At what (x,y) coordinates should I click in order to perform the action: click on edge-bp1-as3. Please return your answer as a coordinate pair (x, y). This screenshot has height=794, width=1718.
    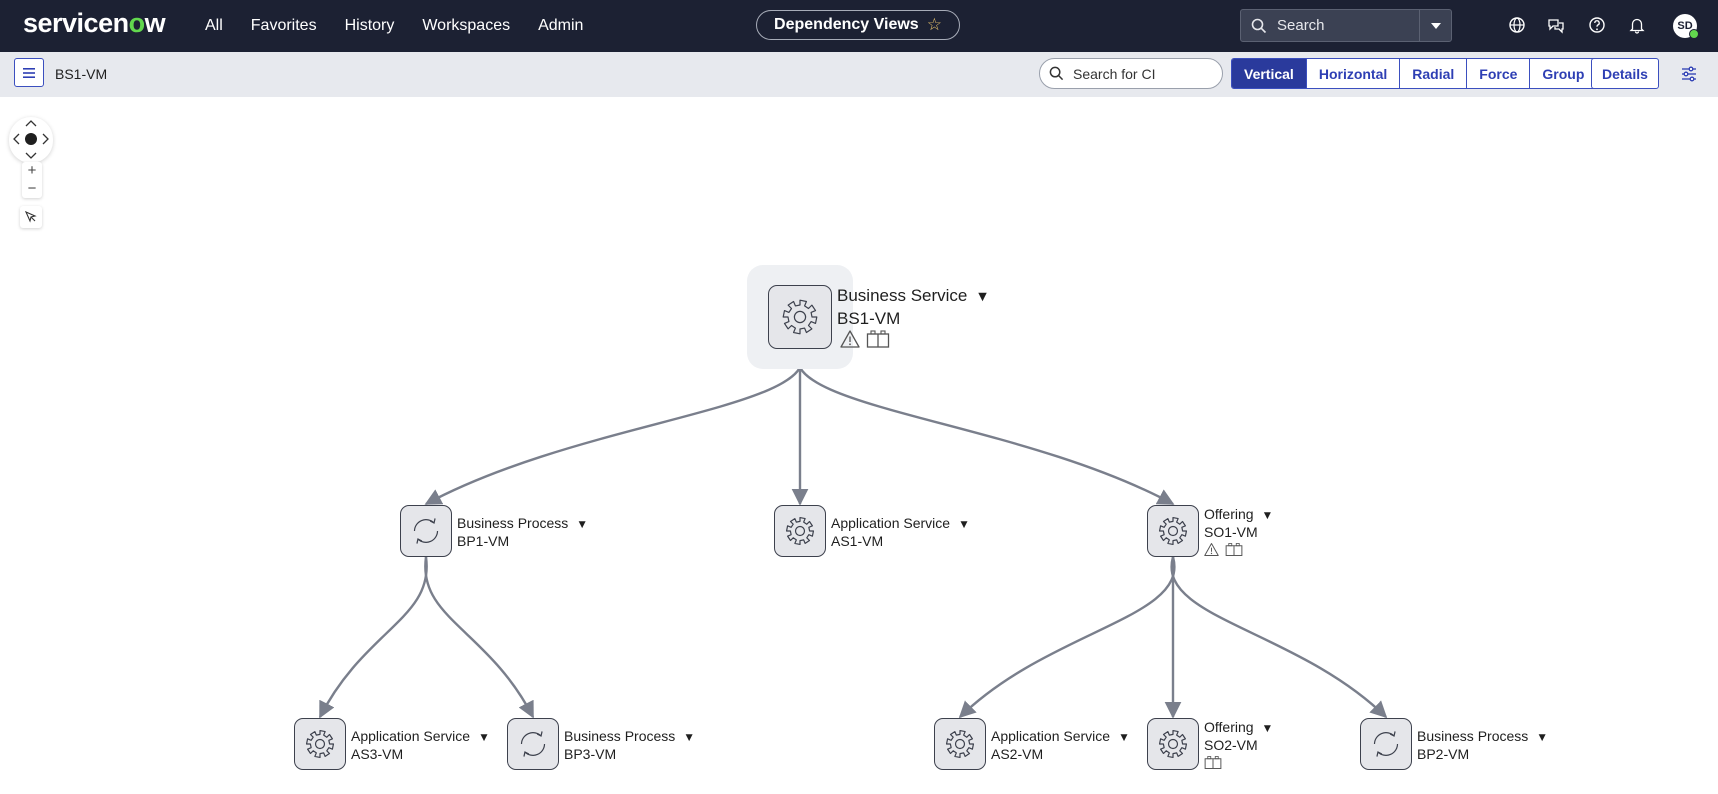
    Looking at the image, I should click on (373, 637).